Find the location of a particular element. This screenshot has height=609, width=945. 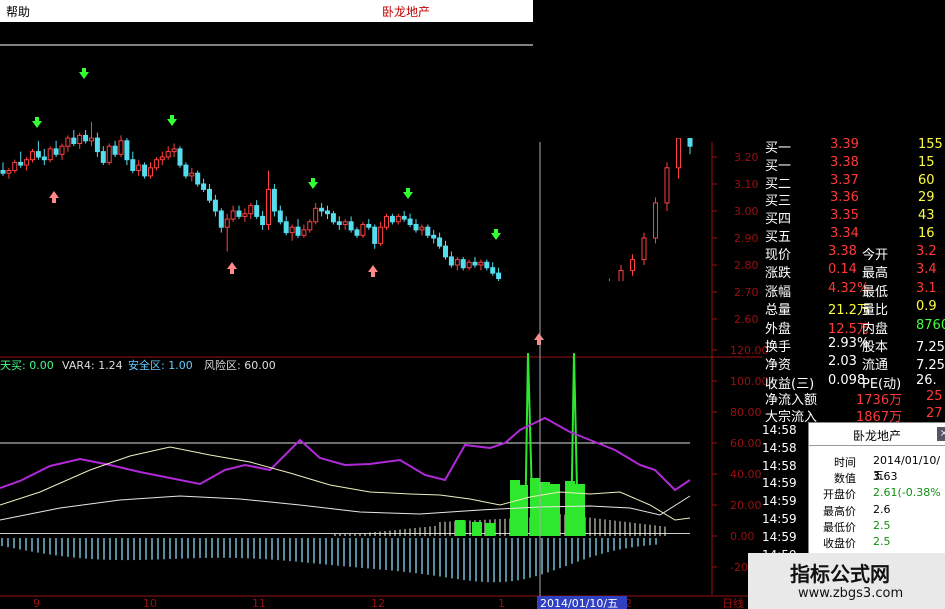

indicator-tick-label: 40.00 is located at coordinates (746, 474).